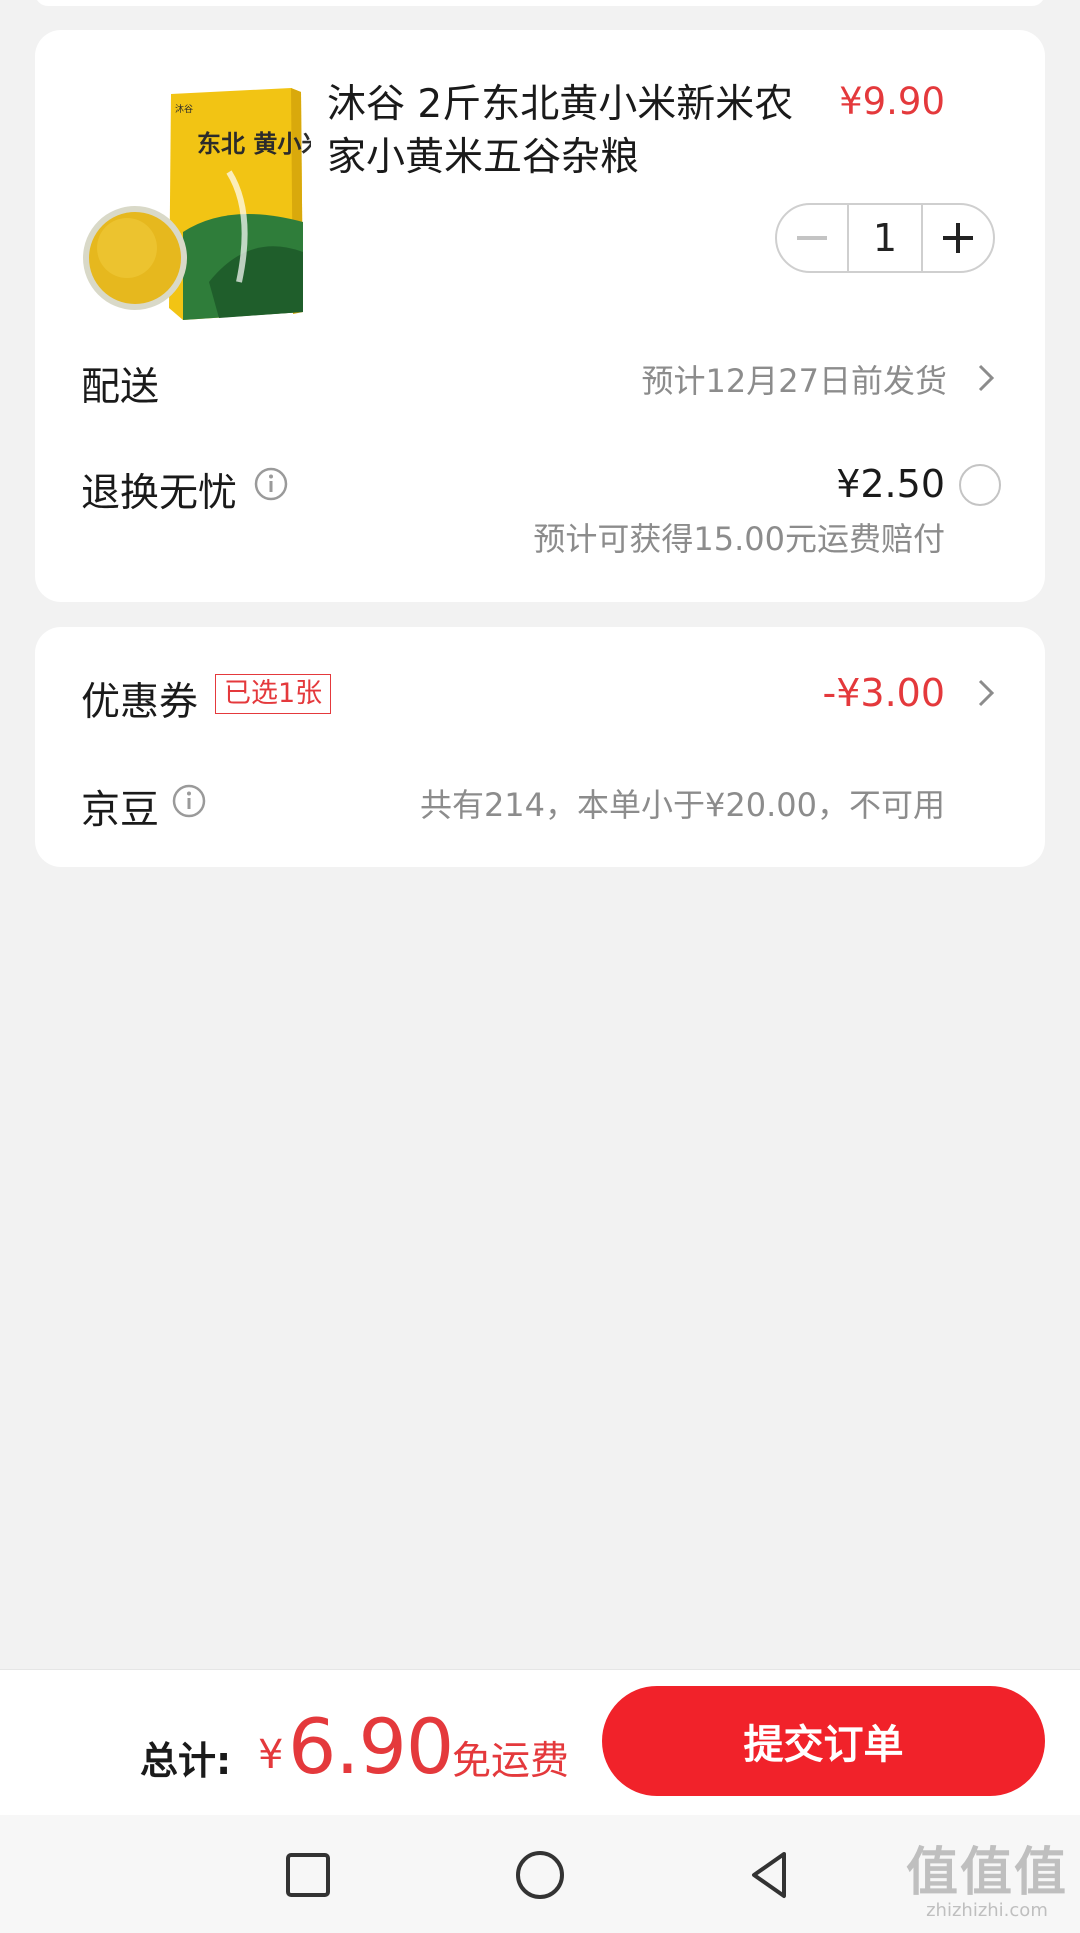 This screenshot has width=1080, height=1933. Describe the element at coordinates (987, 1910) in the screenshot. I see `watermark-sub: zhizhizhi.com` at that location.